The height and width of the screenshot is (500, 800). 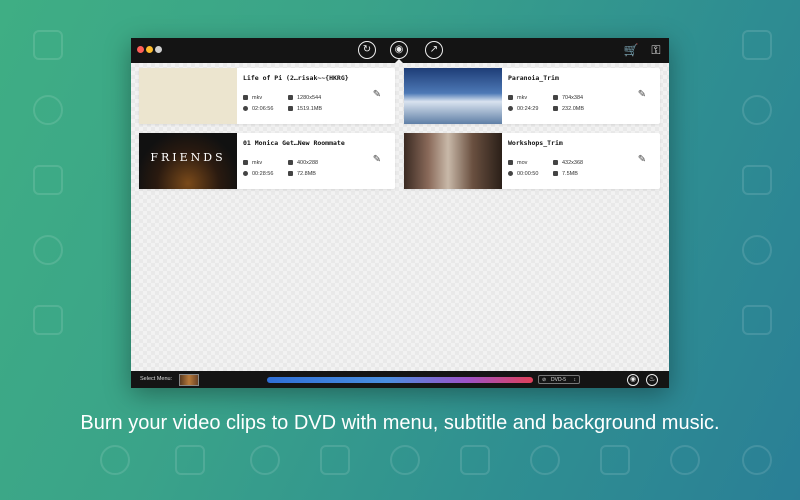 I want to click on clip-size: 1519.1MB, so click(x=305, y=109).